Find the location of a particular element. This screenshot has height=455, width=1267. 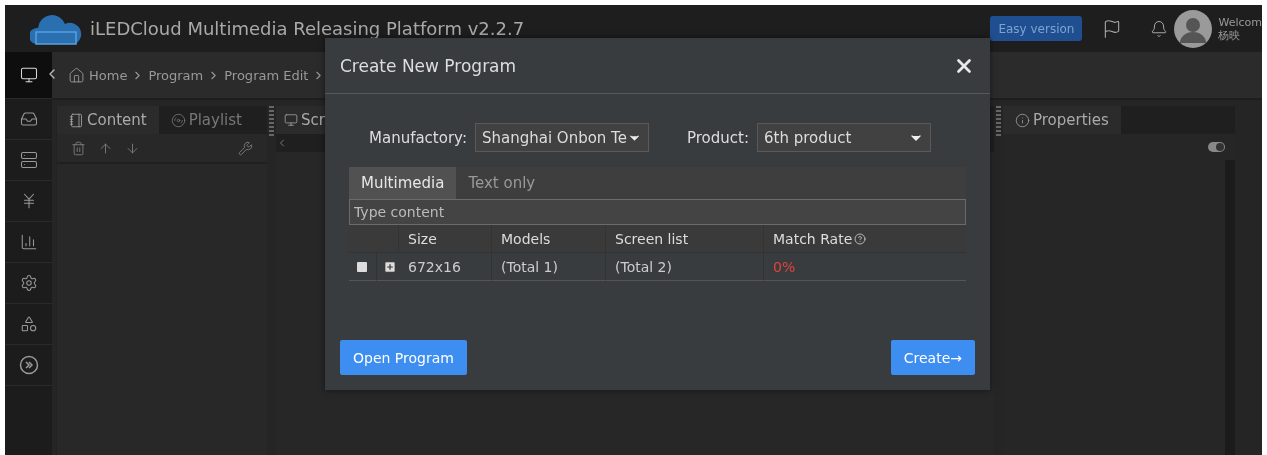

sidebar-item is located at coordinates (28, 75).